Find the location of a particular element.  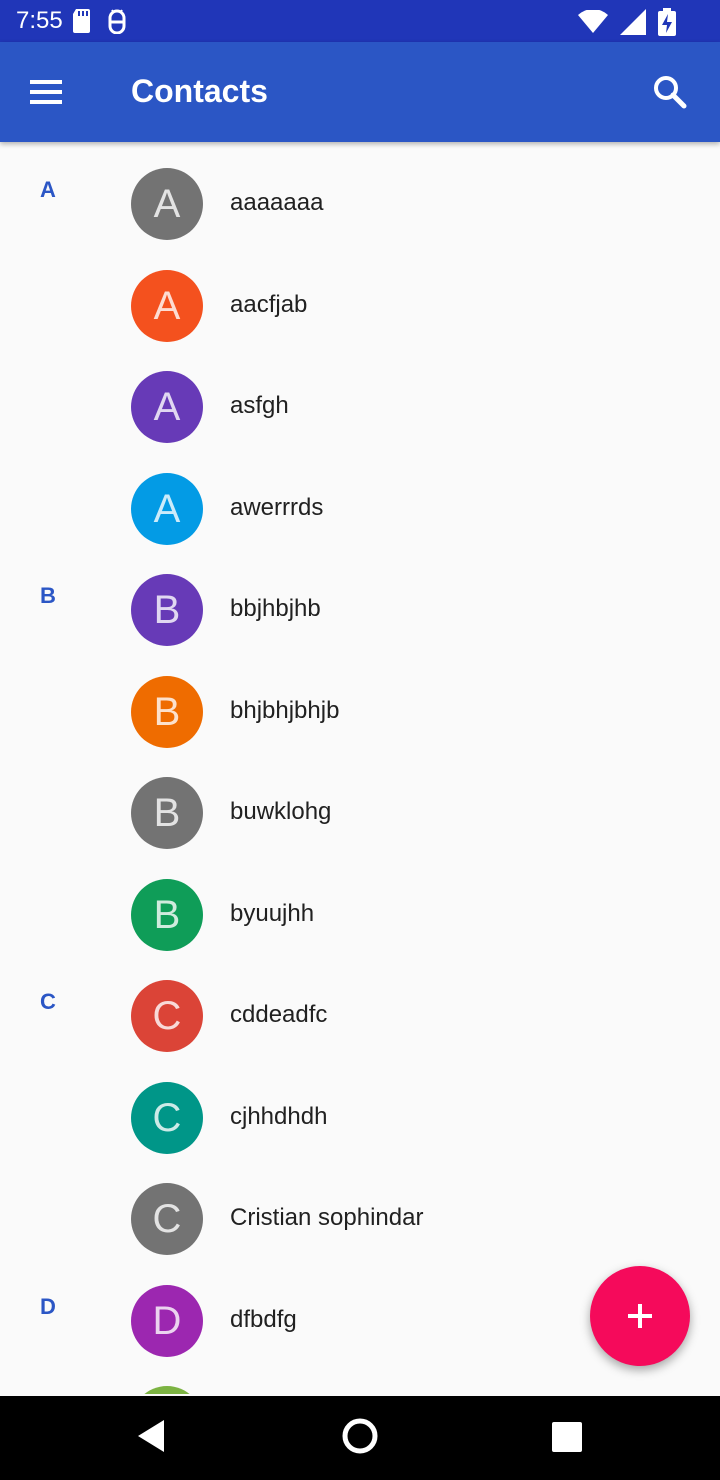

section-letter: D is located at coordinates (48, 1306).